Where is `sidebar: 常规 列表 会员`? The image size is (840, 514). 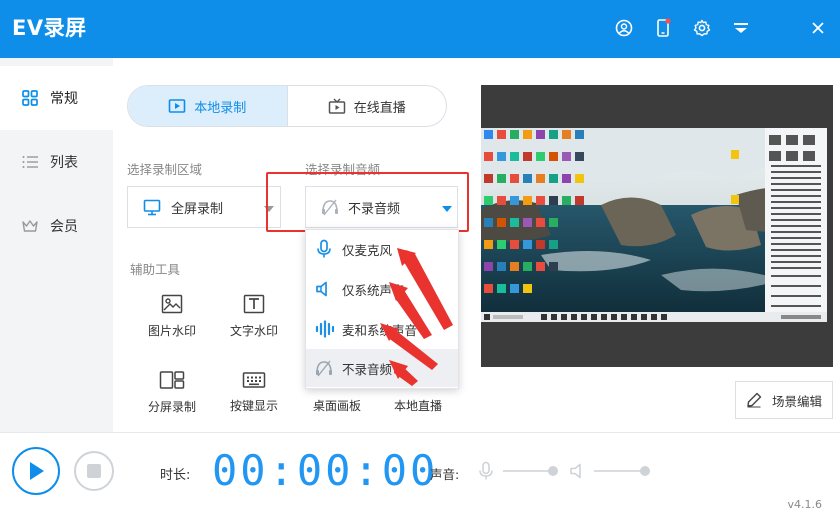
sidebar: 常规 列表 会员 is located at coordinates (56, 245).